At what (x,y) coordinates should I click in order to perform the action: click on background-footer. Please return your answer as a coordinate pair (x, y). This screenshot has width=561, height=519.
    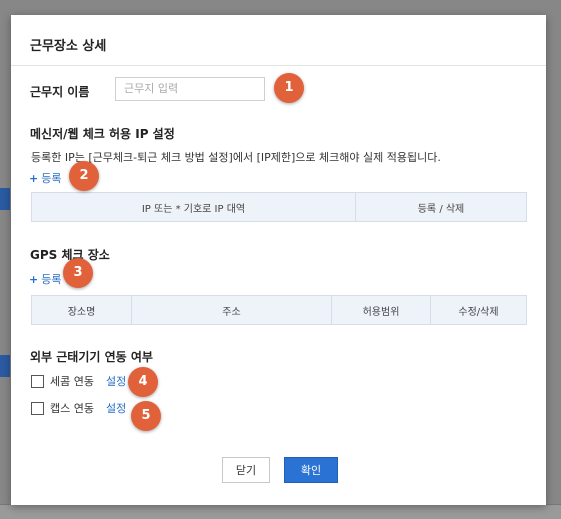
    Looking at the image, I should click on (280, 511).